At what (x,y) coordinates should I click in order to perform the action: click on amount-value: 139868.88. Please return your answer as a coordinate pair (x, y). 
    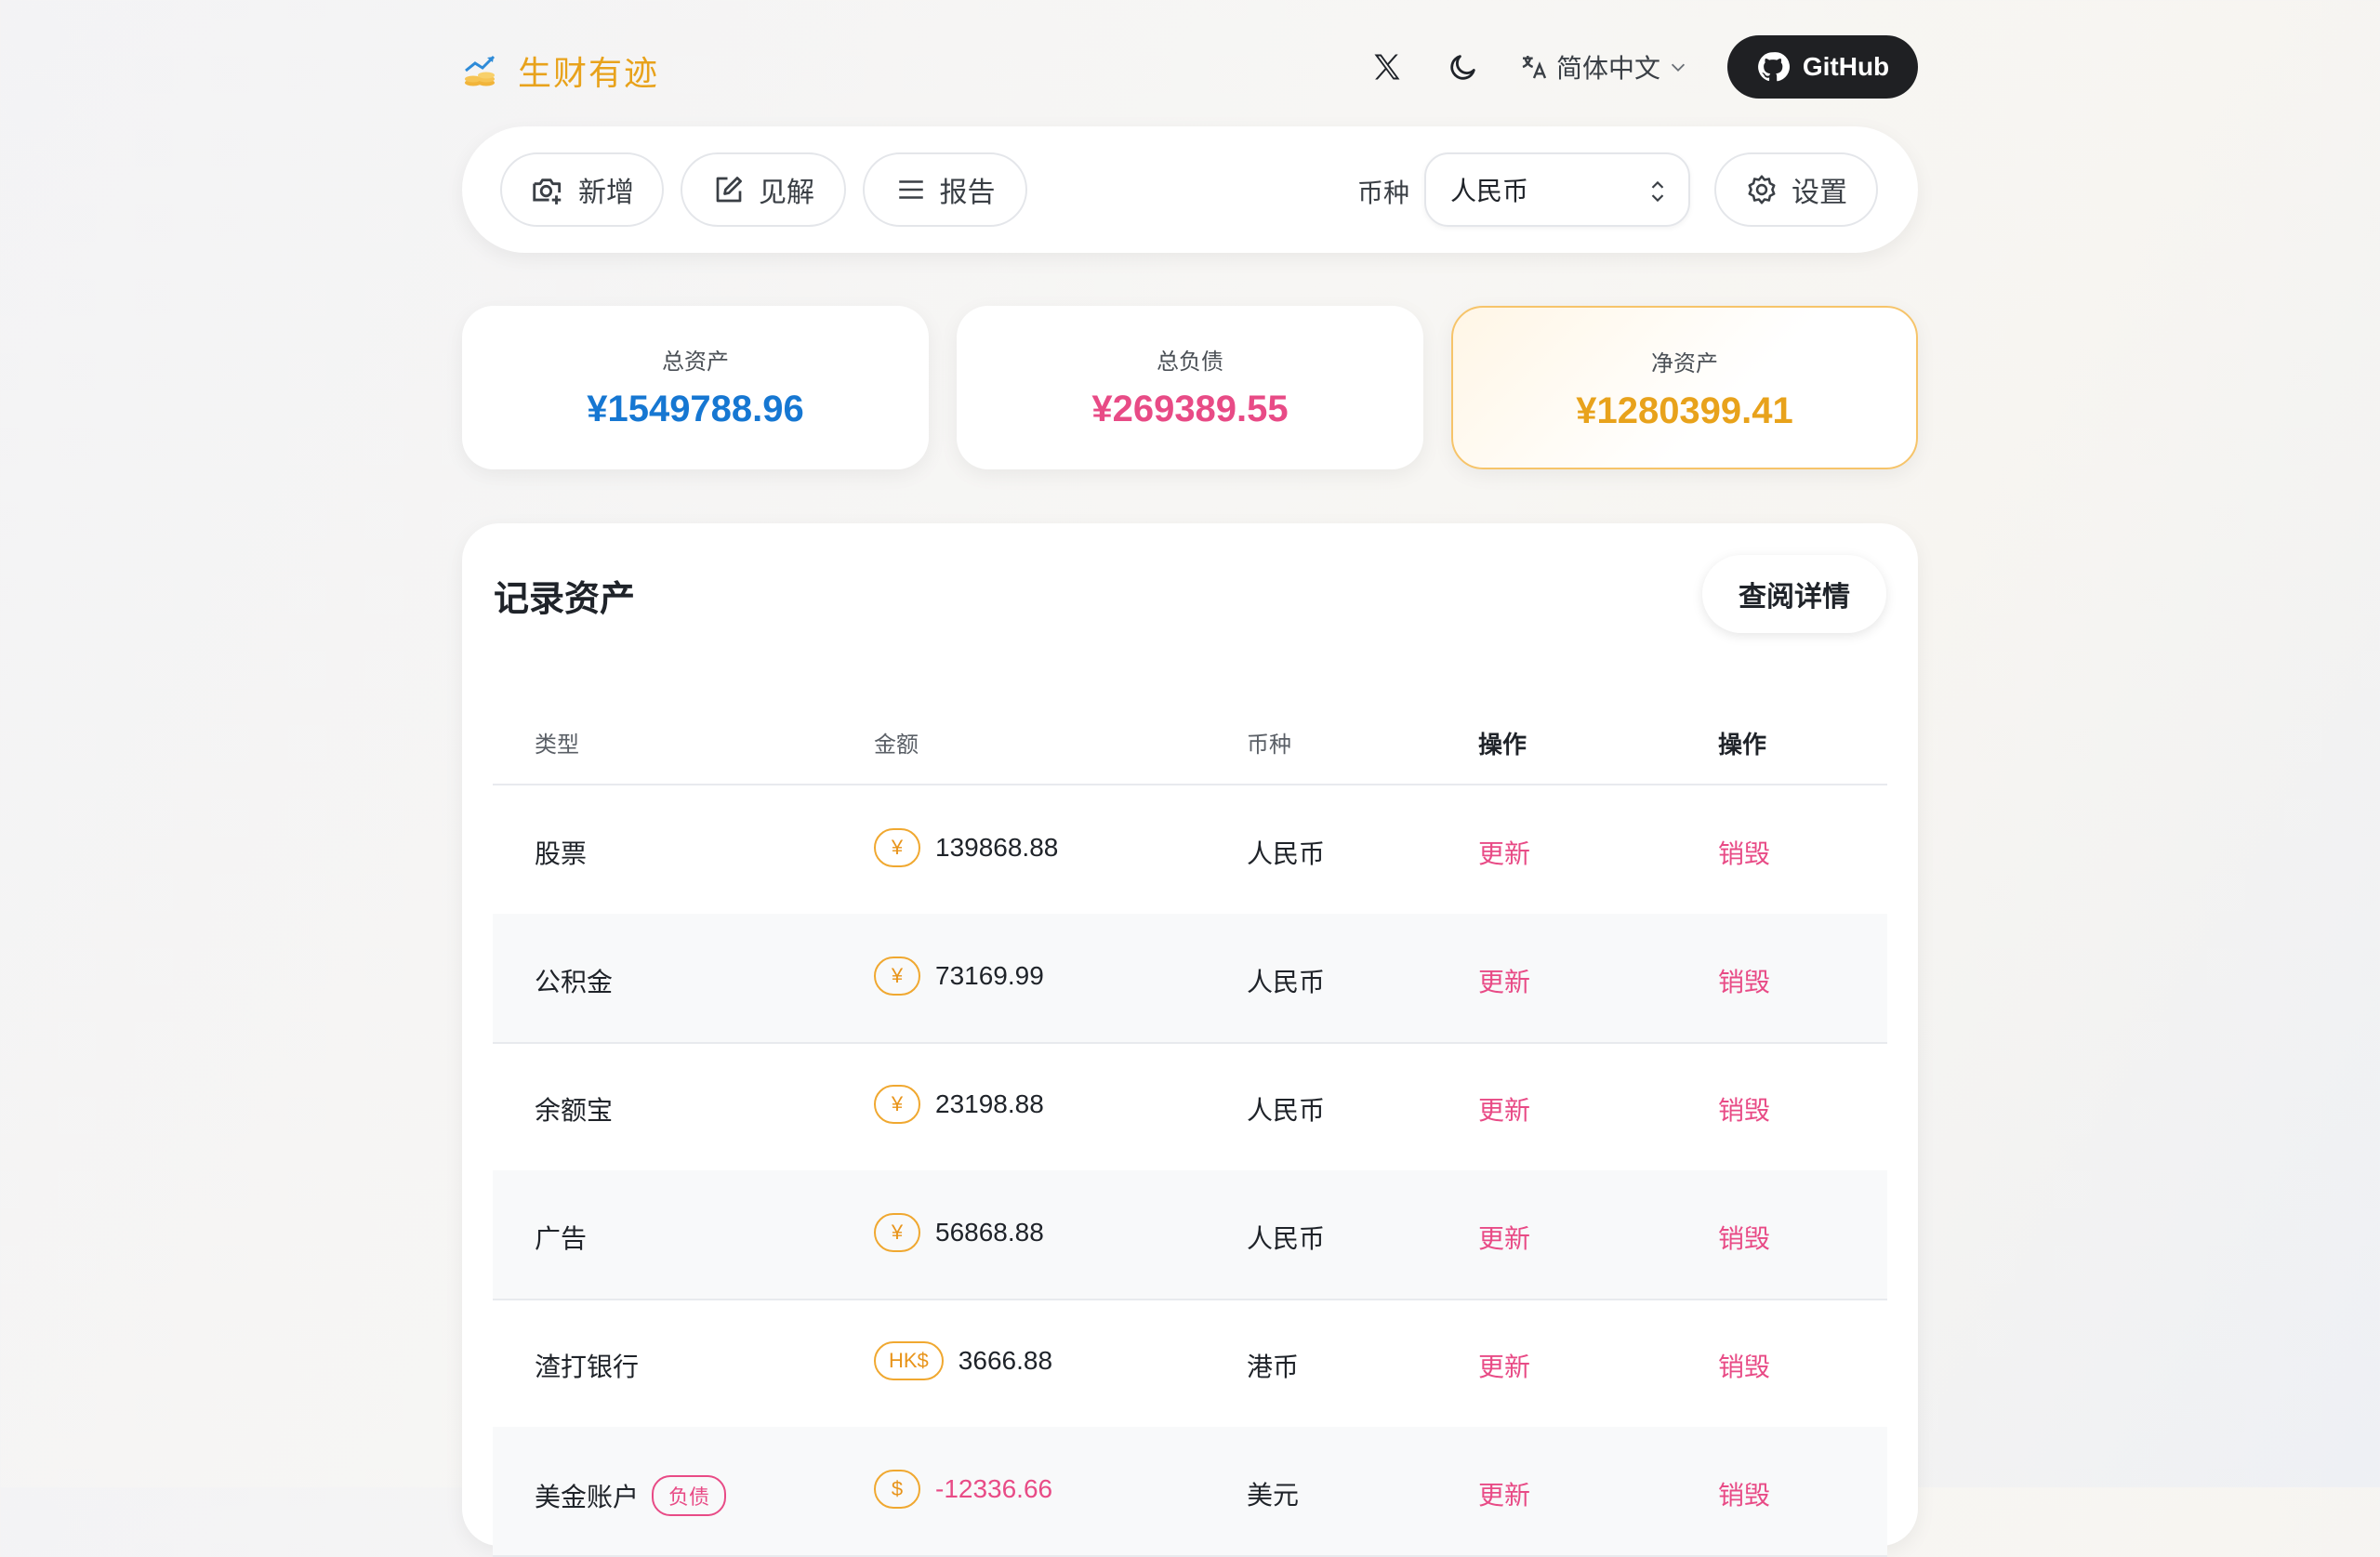
    Looking at the image, I should click on (997, 848).